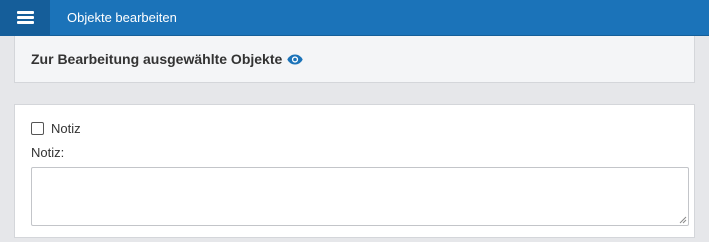  What do you see at coordinates (157, 59) in the screenshot?
I see `selected-objects-title: Zur Bearbeitung ausgewählte Objekte` at bounding box center [157, 59].